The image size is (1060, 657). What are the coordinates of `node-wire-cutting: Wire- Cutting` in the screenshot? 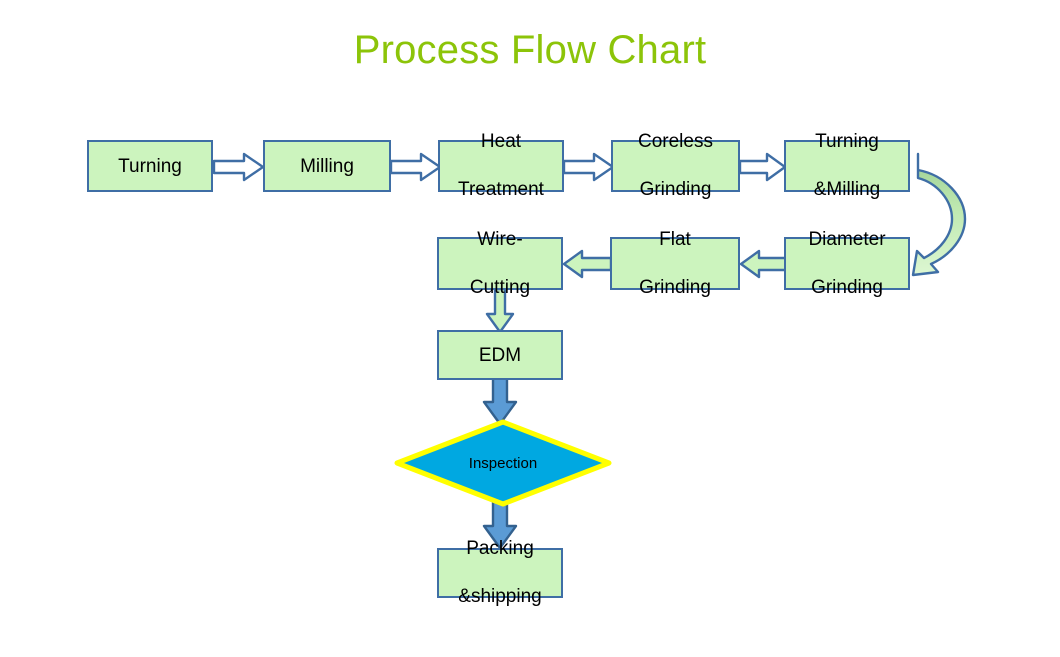 It's located at (500, 263).